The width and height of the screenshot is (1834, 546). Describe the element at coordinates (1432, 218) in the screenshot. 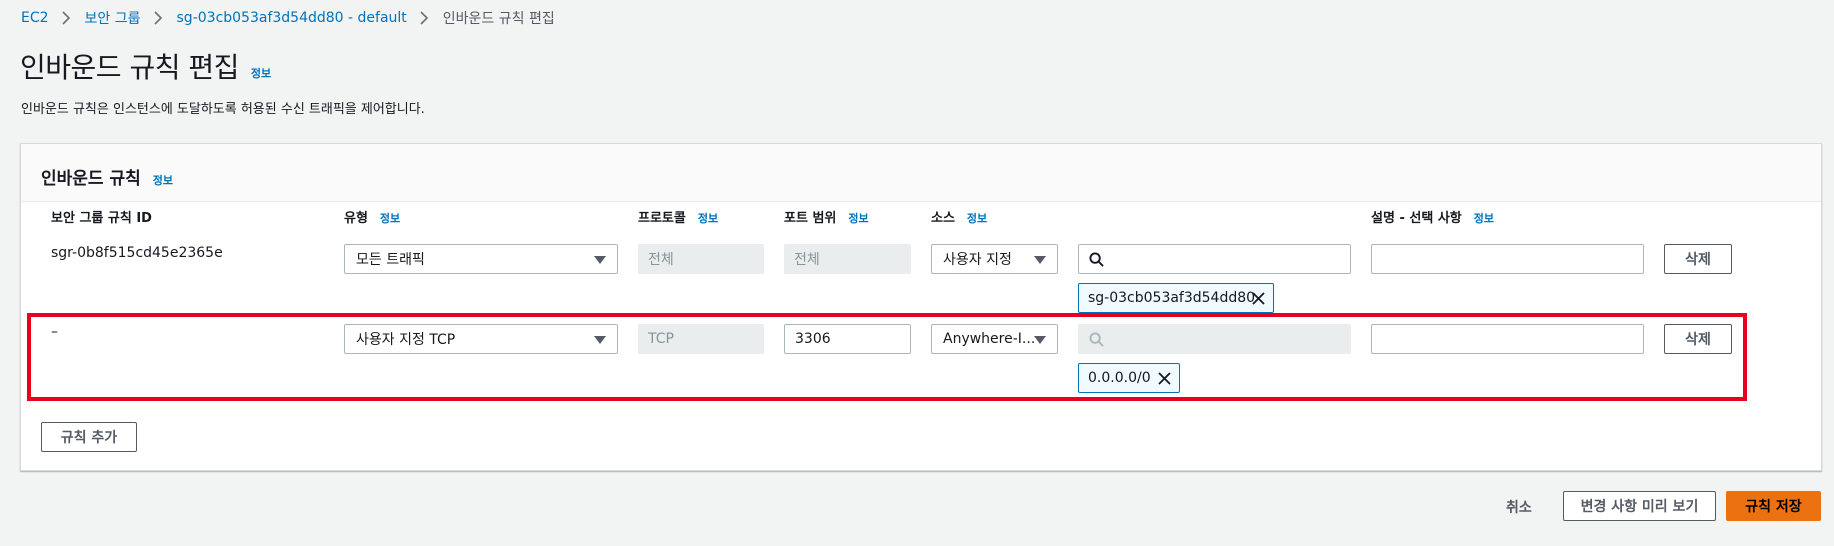

I see `column-header-description: 설명 - 선택 사항 정보` at that location.